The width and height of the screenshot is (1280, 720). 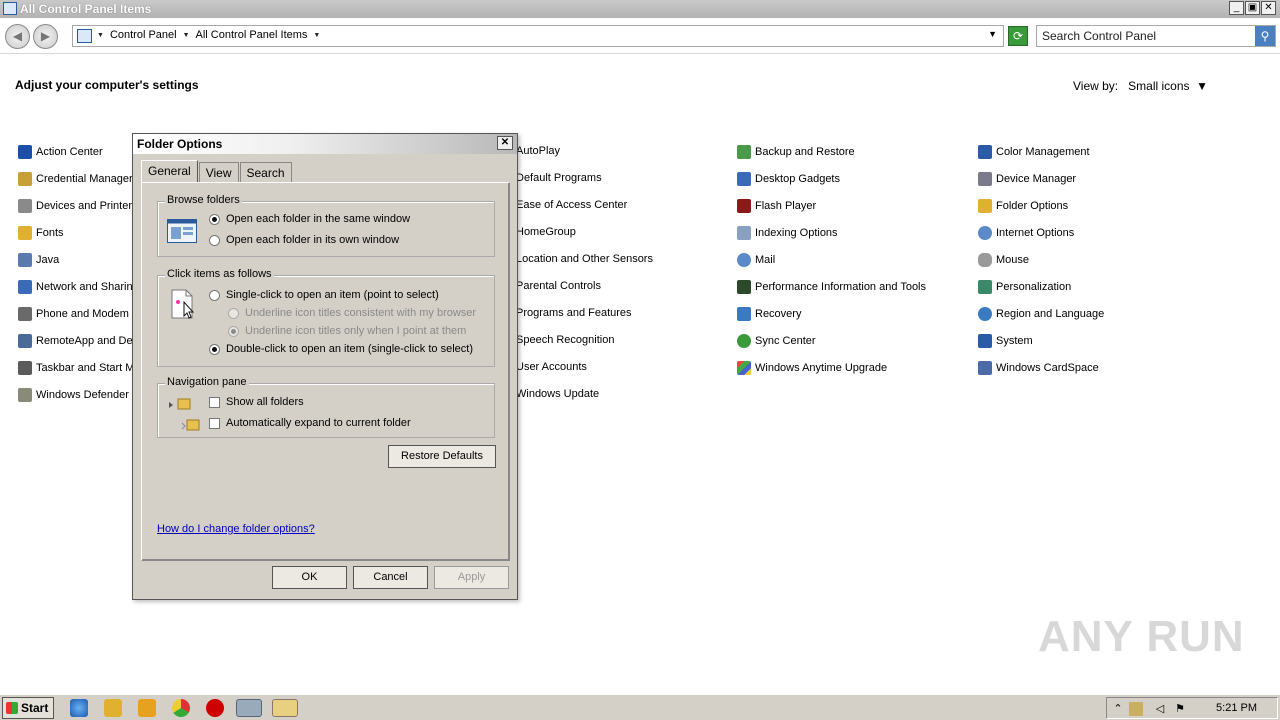 What do you see at coordinates (442, 456) in the screenshot?
I see `restore-defaults-button: Restore Defaults` at bounding box center [442, 456].